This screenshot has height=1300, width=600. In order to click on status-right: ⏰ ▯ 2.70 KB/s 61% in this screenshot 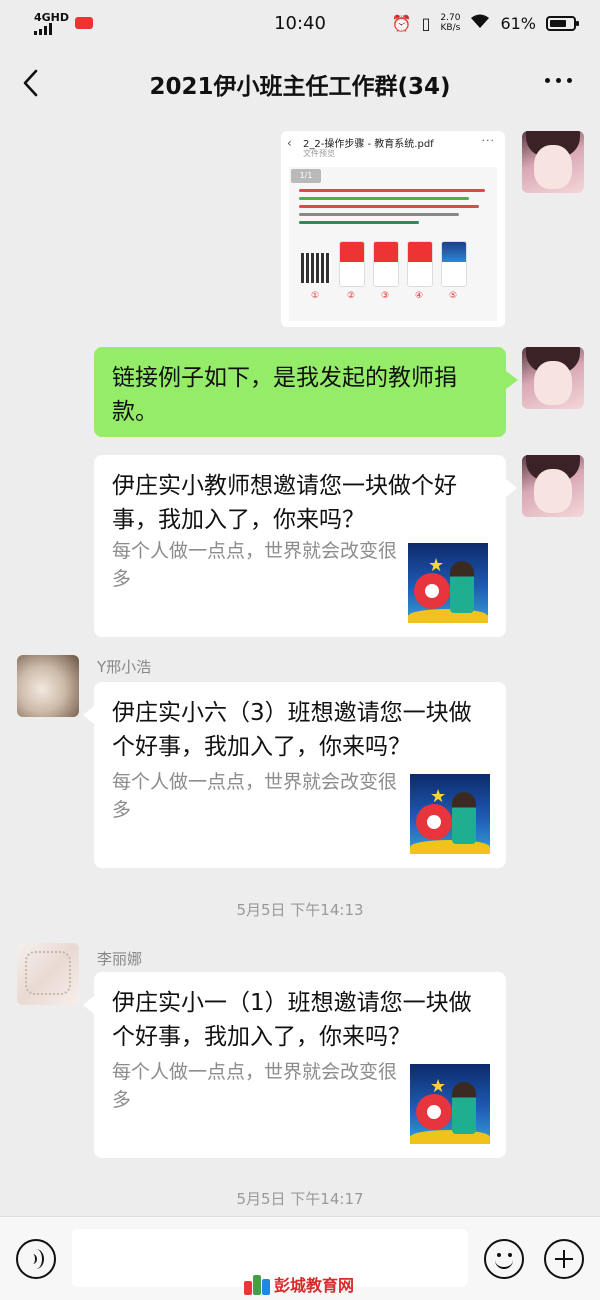, I will do `click(485, 23)`.